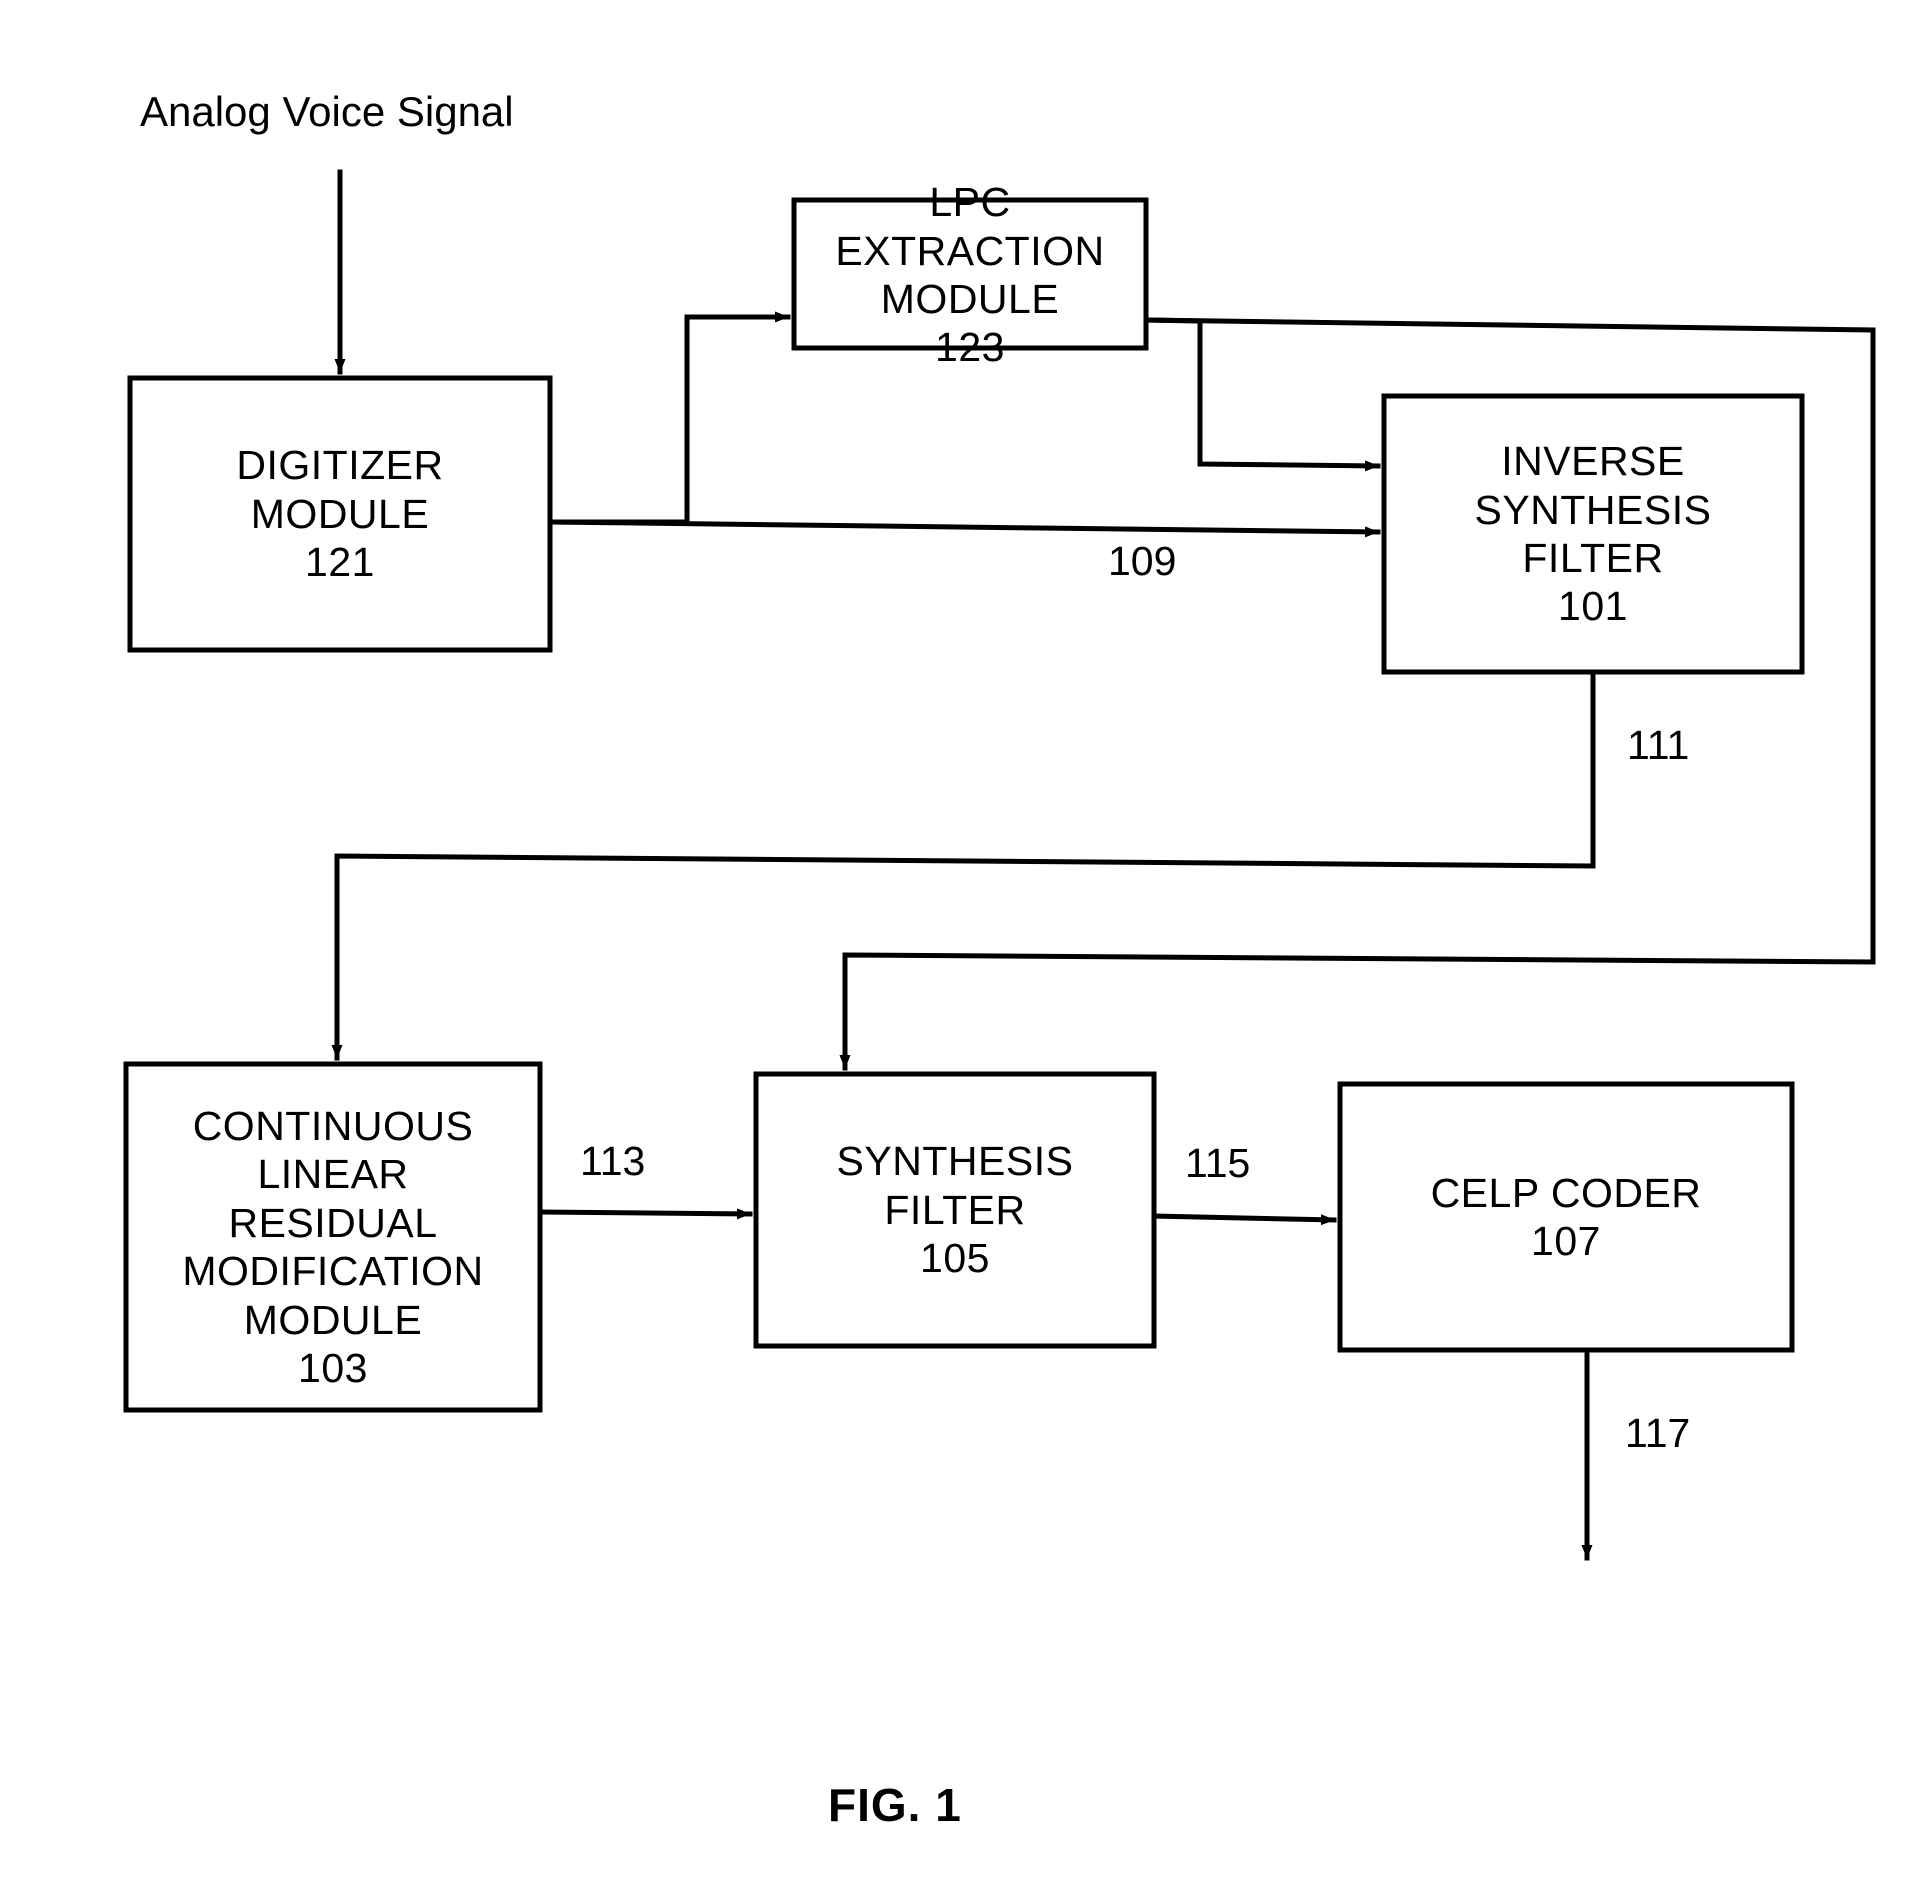 Image resolution: width=1922 pixels, height=1904 pixels. What do you see at coordinates (1244, 1219) in the screenshot?
I see `connector-synthesis-filter-to-celp-coder` at bounding box center [1244, 1219].